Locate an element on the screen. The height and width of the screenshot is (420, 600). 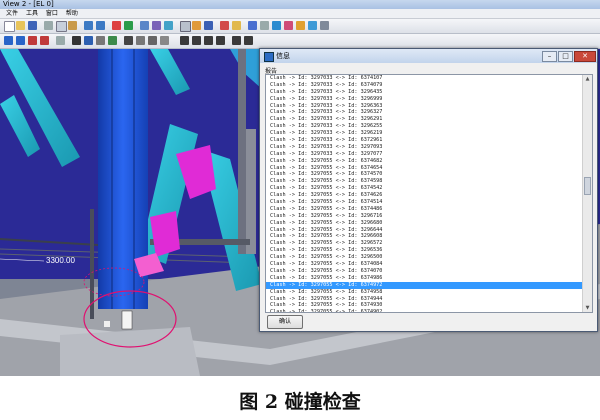
new-icon is located at coordinates (9, 26).